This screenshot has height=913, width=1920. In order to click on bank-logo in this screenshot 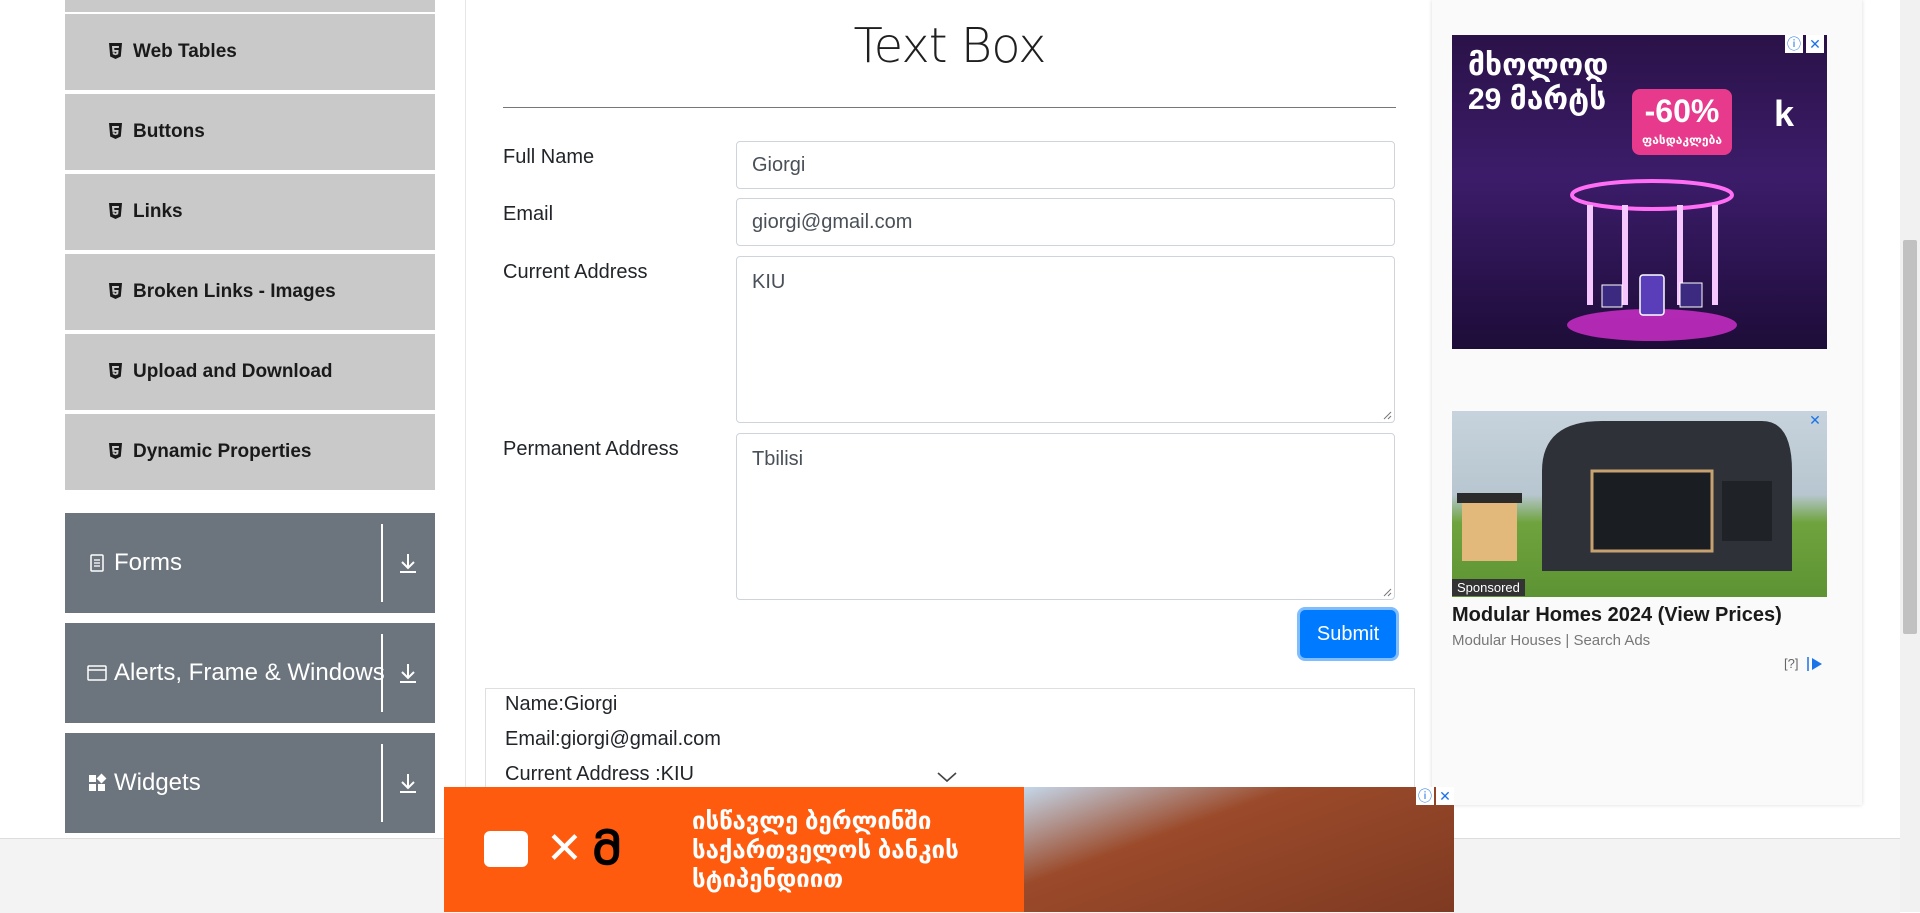, I will do `click(506, 849)`.